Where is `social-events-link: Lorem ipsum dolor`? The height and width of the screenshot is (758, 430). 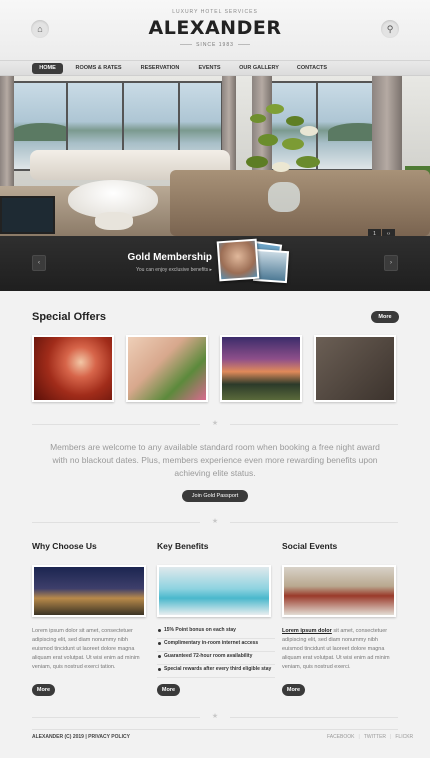 social-events-link: Lorem ipsum dolor is located at coordinates (307, 631).